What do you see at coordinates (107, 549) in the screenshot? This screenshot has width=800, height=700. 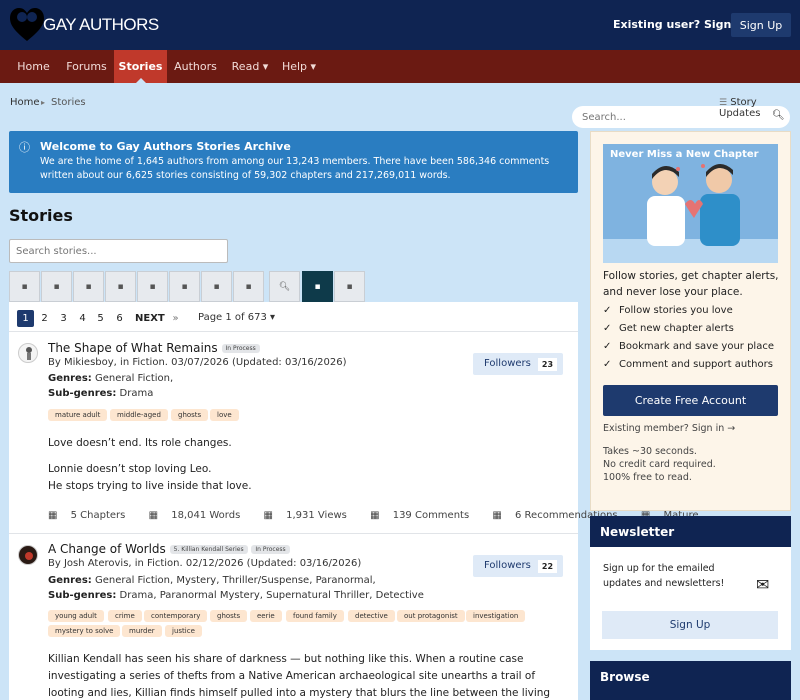 I see `story-title: A Change of Worlds` at bounding box center [107, 549].